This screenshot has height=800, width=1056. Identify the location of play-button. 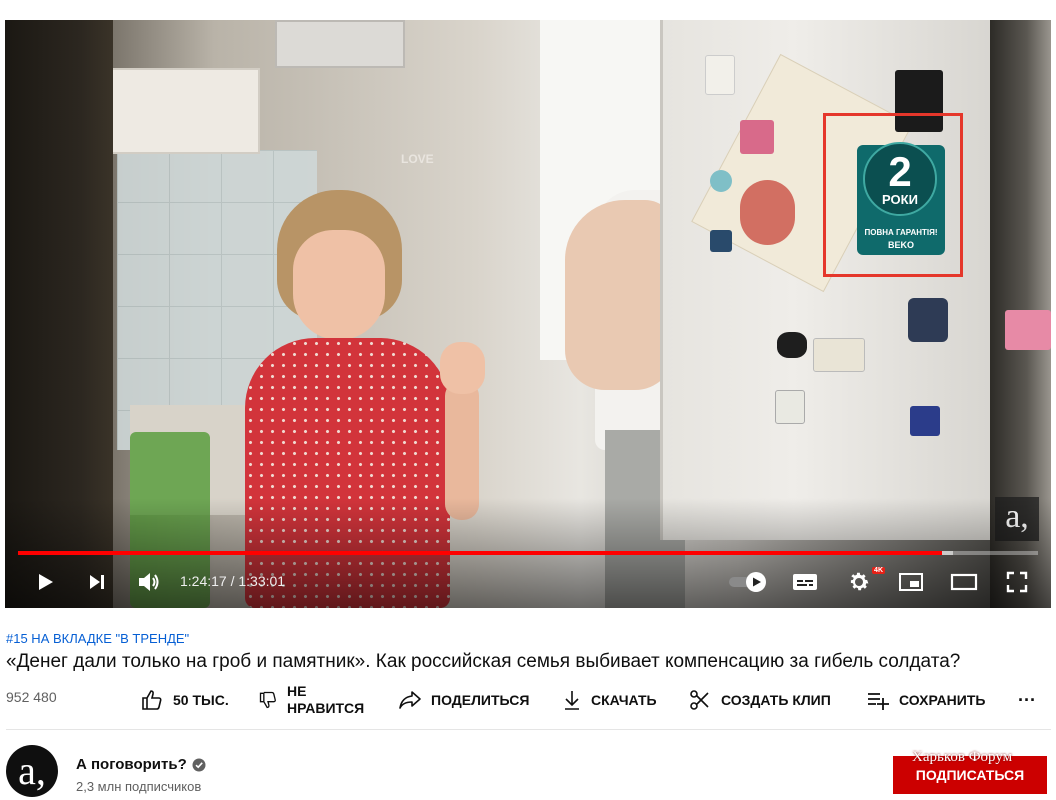
(45, 582).